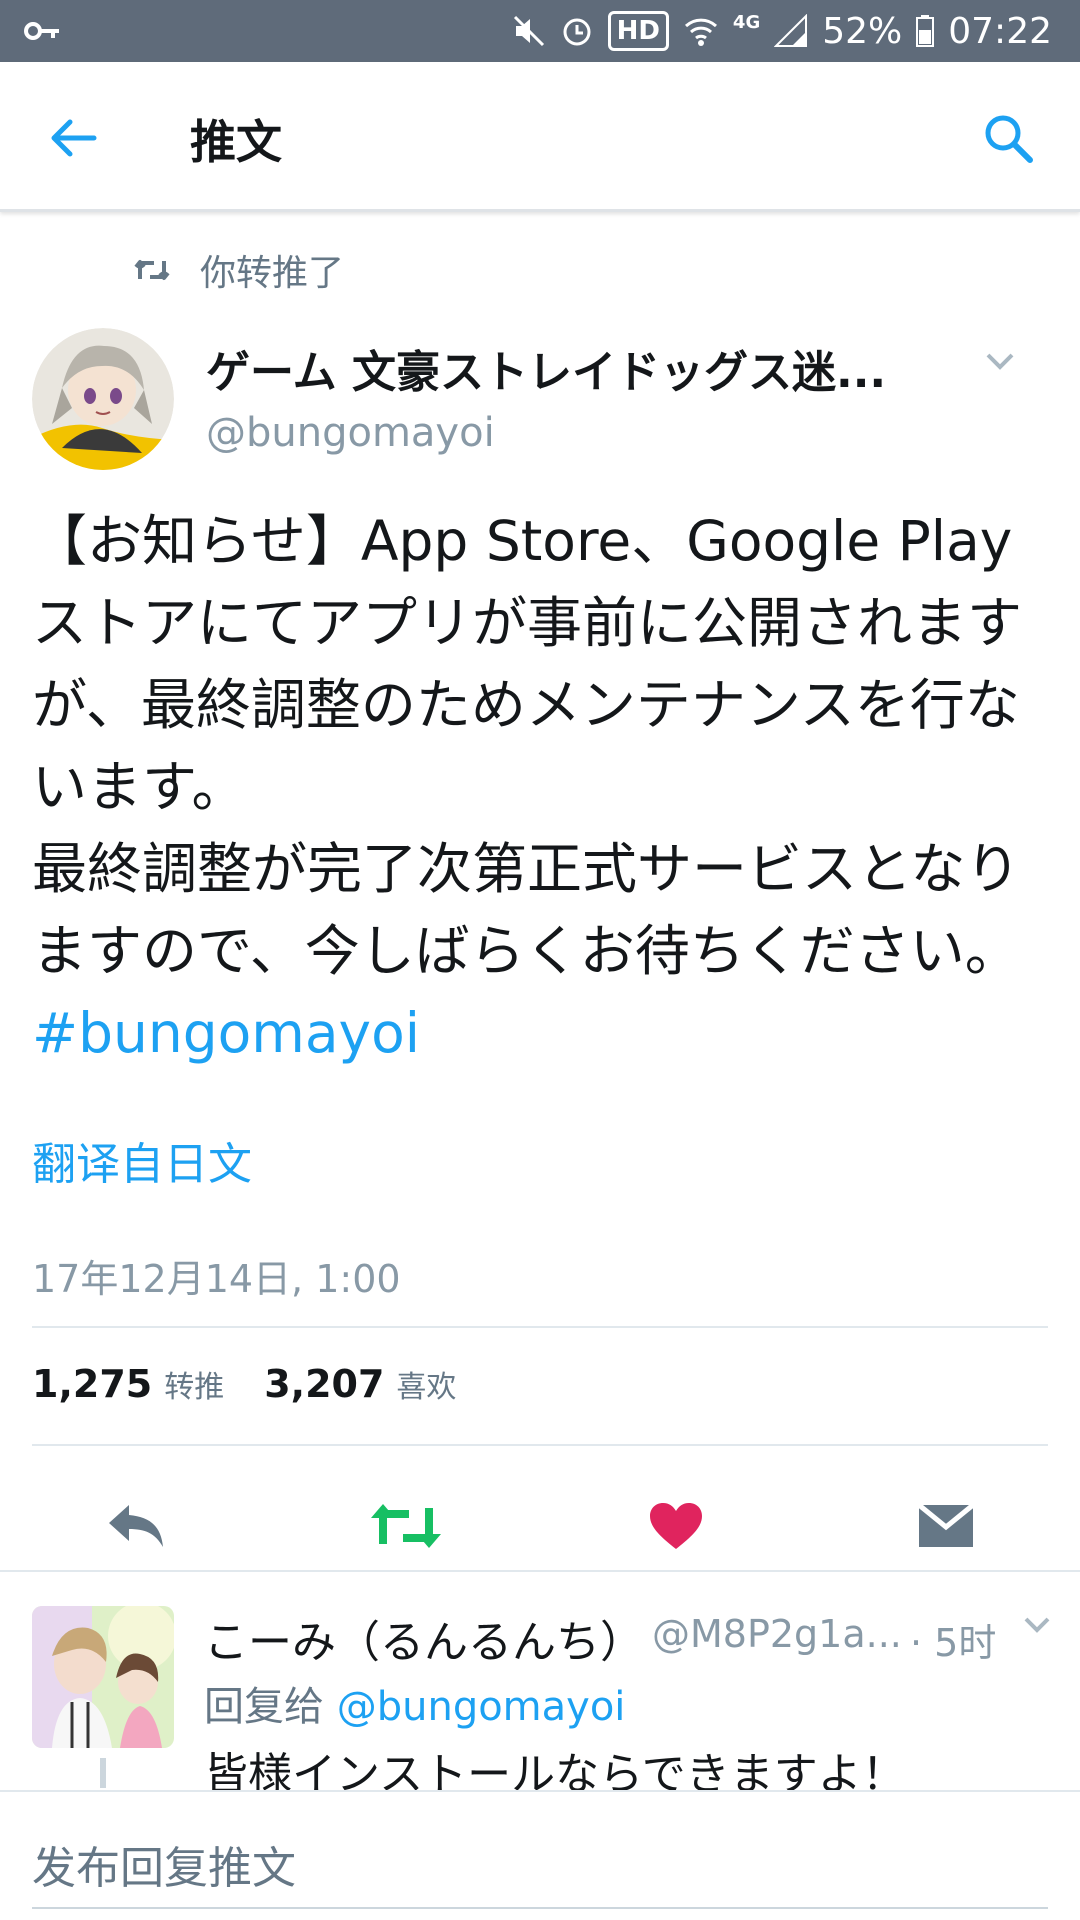 Image resolution: width=1080 pixels, height=1920 pixels. I want to click on status-bar: HD 4G 52% 07:22, so click(540, 31).